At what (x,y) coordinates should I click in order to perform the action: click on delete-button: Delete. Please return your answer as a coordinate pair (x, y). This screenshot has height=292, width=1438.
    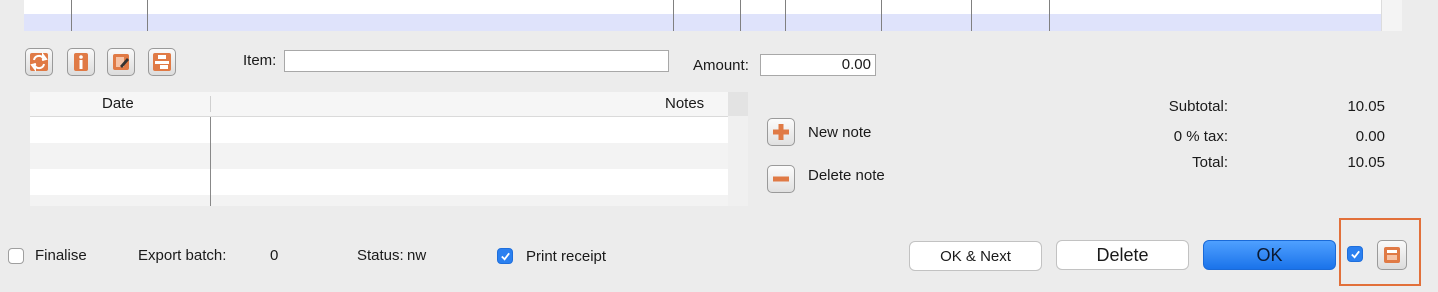
    Looking at the image, I should click on (1122, 255).